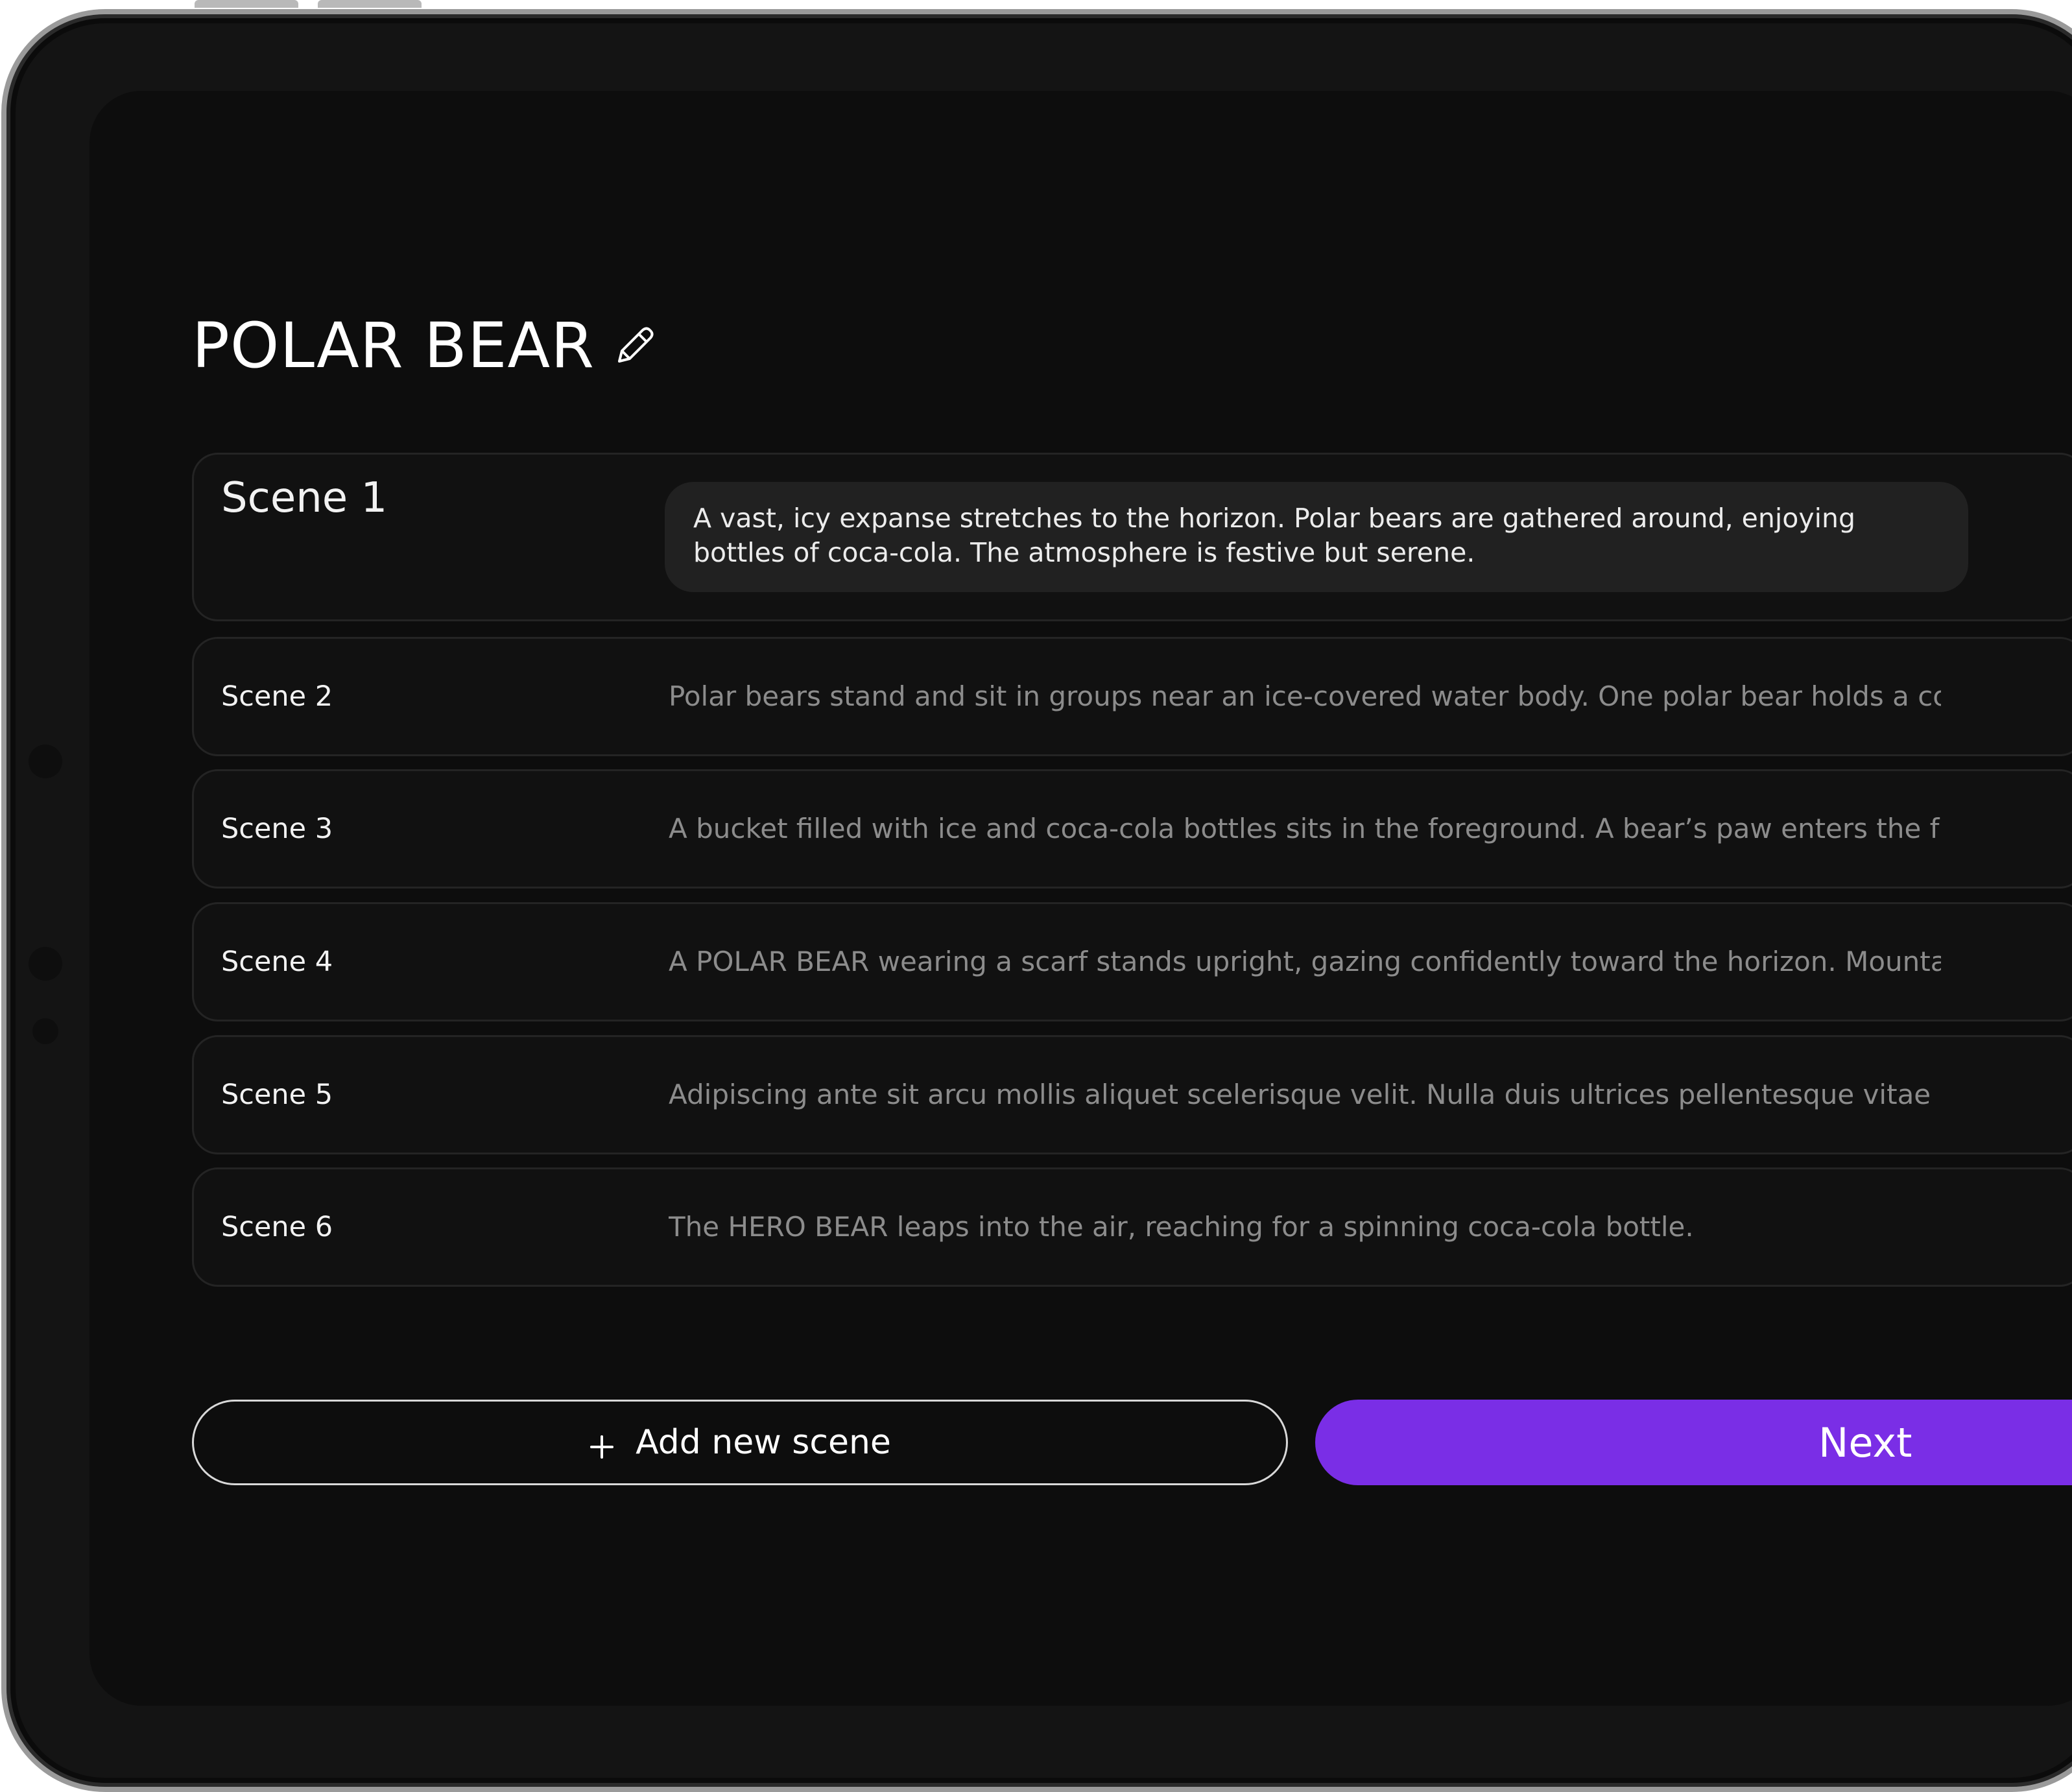 The width and height of the screenshot is (2072, 1792). I want to click on scene-label: Scene 6, so click(277, 1227).